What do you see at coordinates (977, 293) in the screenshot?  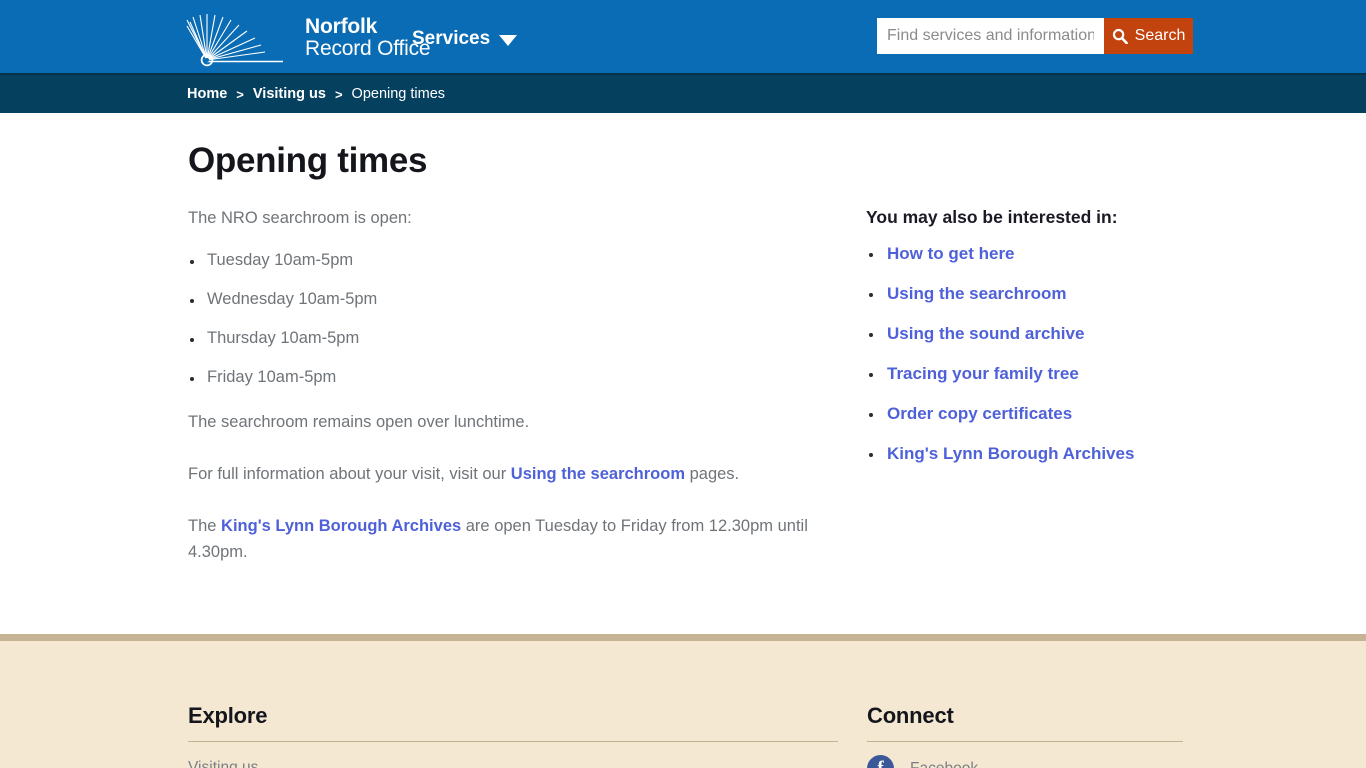 I see `sidebar-link-using-the-searchroom: Using the searchroom` at bounding box center [977, 293].